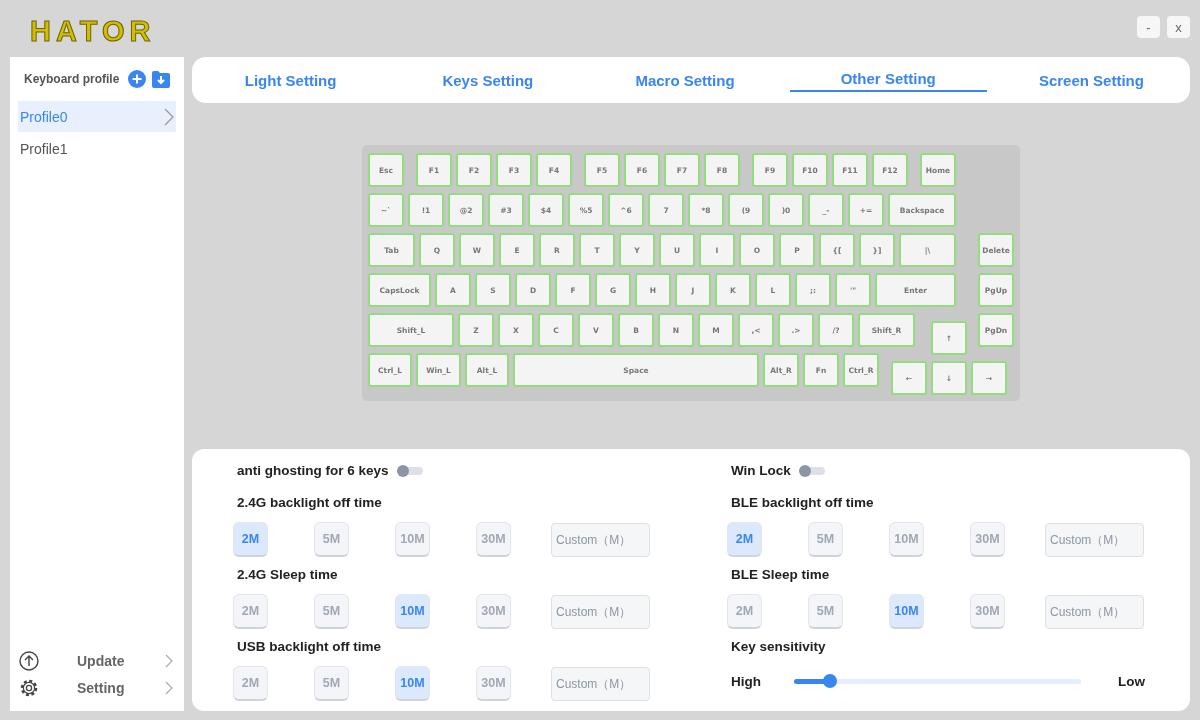 The image size is (1200, 720). I want to click on tab: Light Setting, so click(291, 80).